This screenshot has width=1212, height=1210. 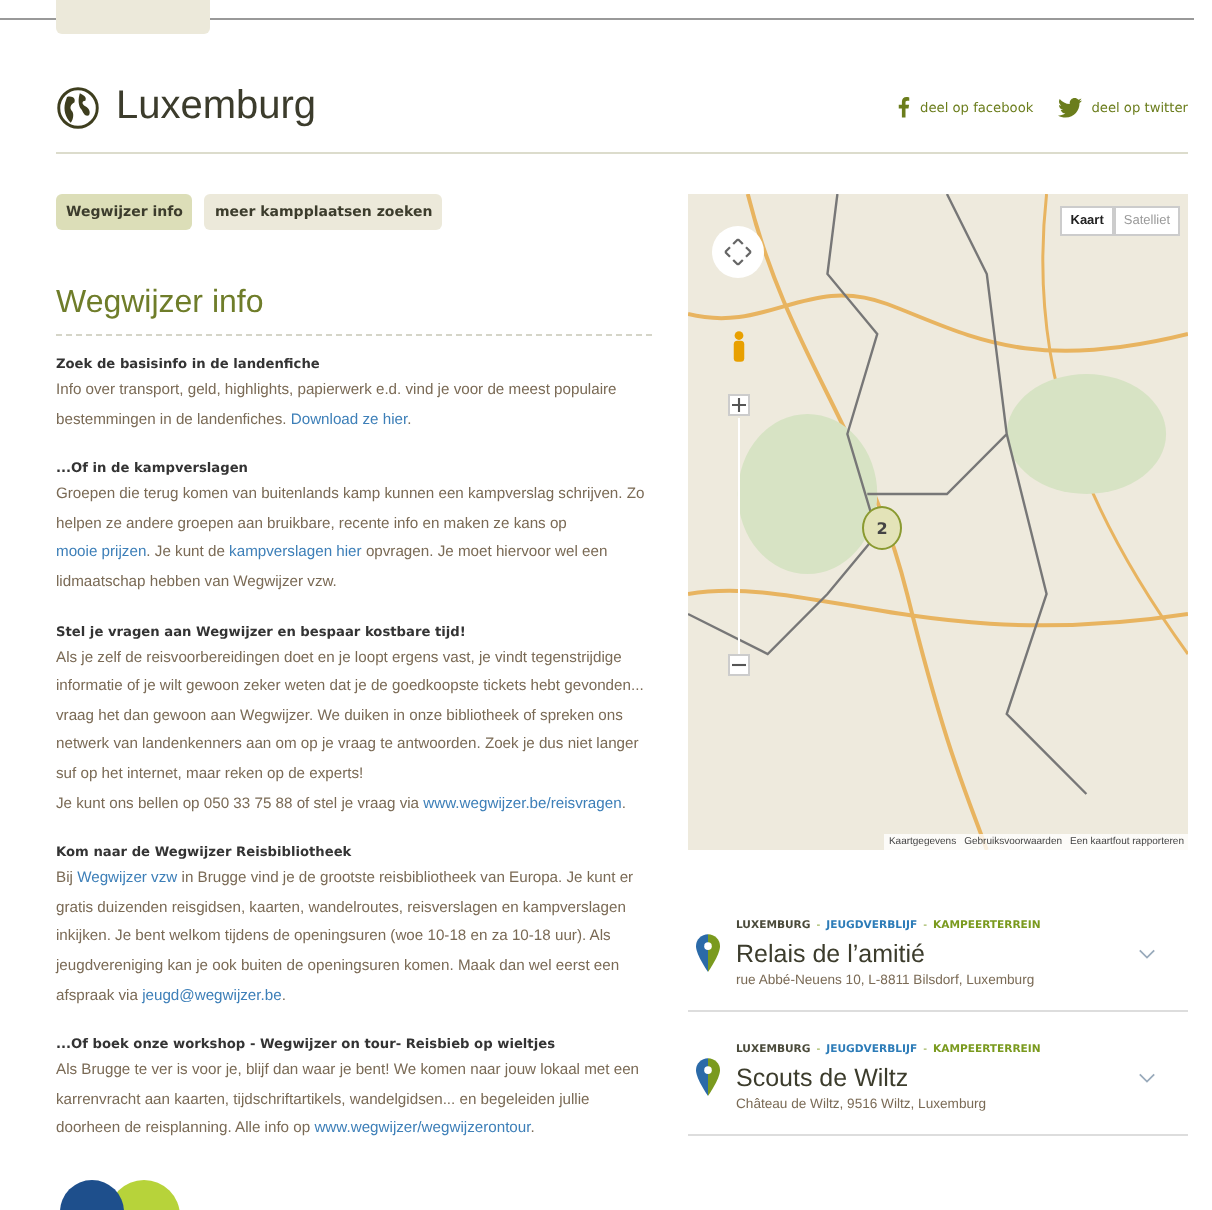 I want to click on facebook-icon, so click(x=904, y=107).